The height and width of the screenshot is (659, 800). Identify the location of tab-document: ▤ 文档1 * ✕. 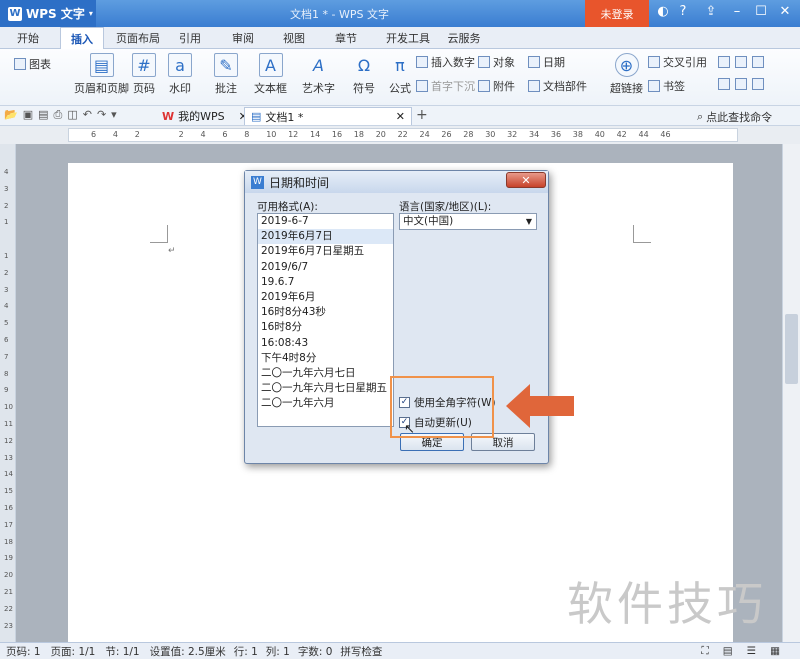
(328, 116).